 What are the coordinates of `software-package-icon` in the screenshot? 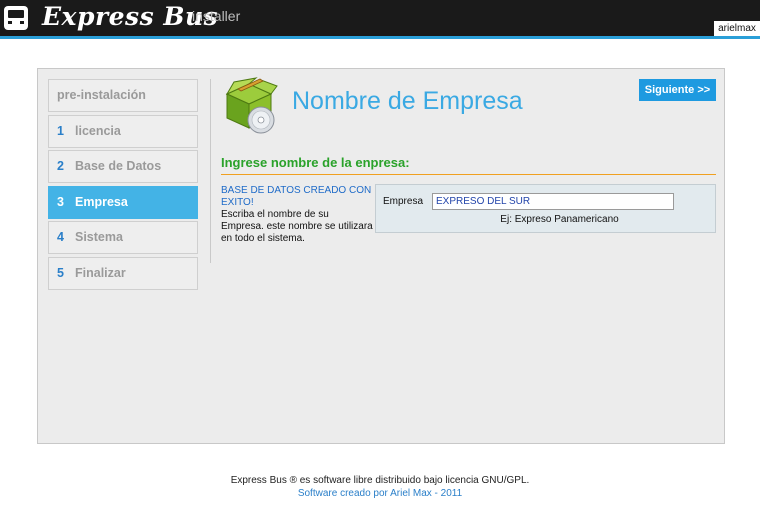 It's located at (251, 105).